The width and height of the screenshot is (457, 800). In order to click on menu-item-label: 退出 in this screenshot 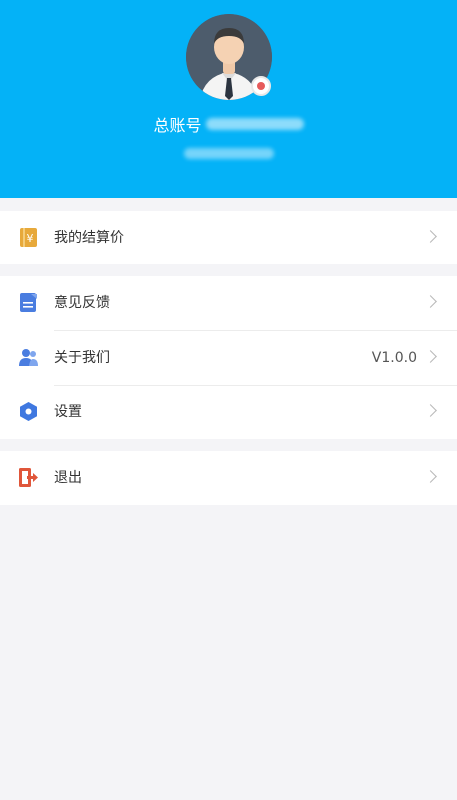, I will do `click(68, 478)`.